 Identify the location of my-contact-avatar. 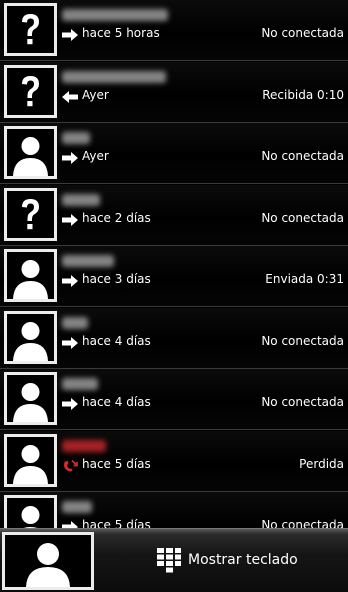
(48, 561).